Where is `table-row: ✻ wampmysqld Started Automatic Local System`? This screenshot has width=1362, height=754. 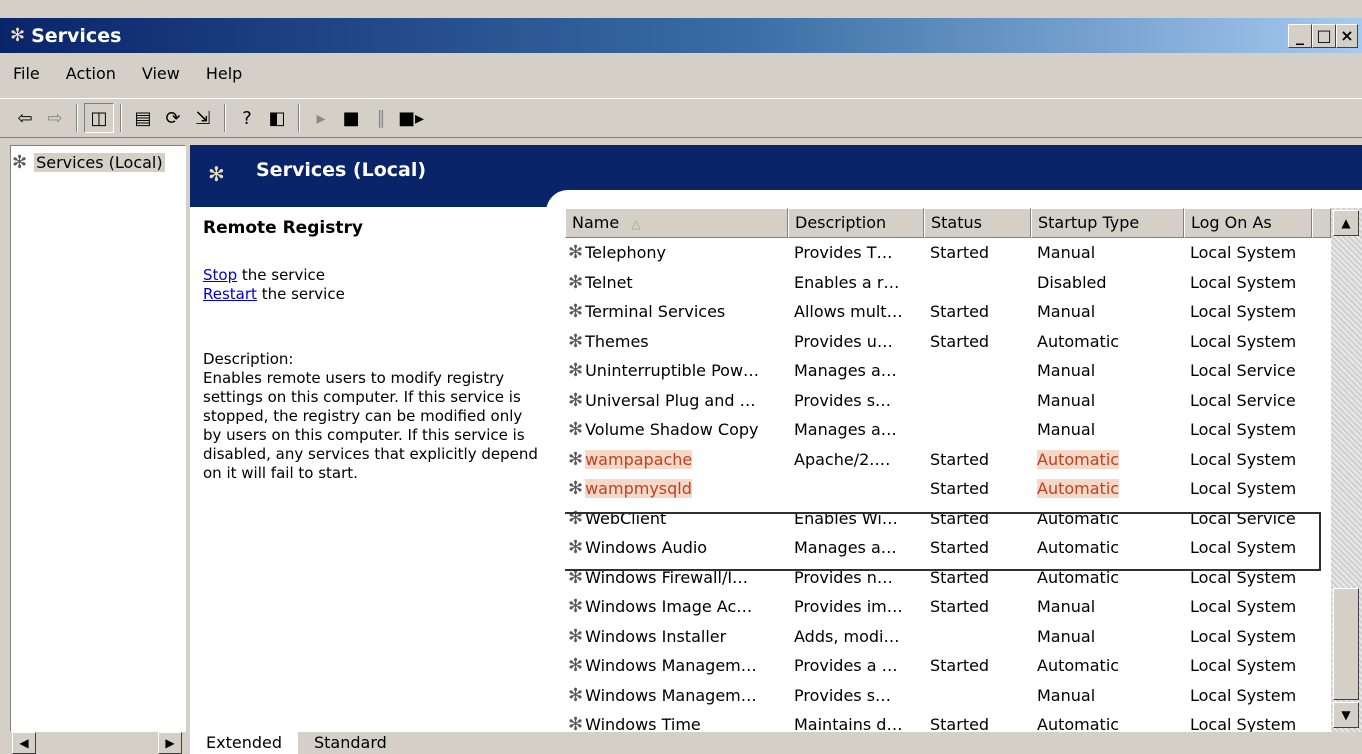
table-row: ✻ wampmysqld Started Automatic Local System is located at coordinates (948, 489).